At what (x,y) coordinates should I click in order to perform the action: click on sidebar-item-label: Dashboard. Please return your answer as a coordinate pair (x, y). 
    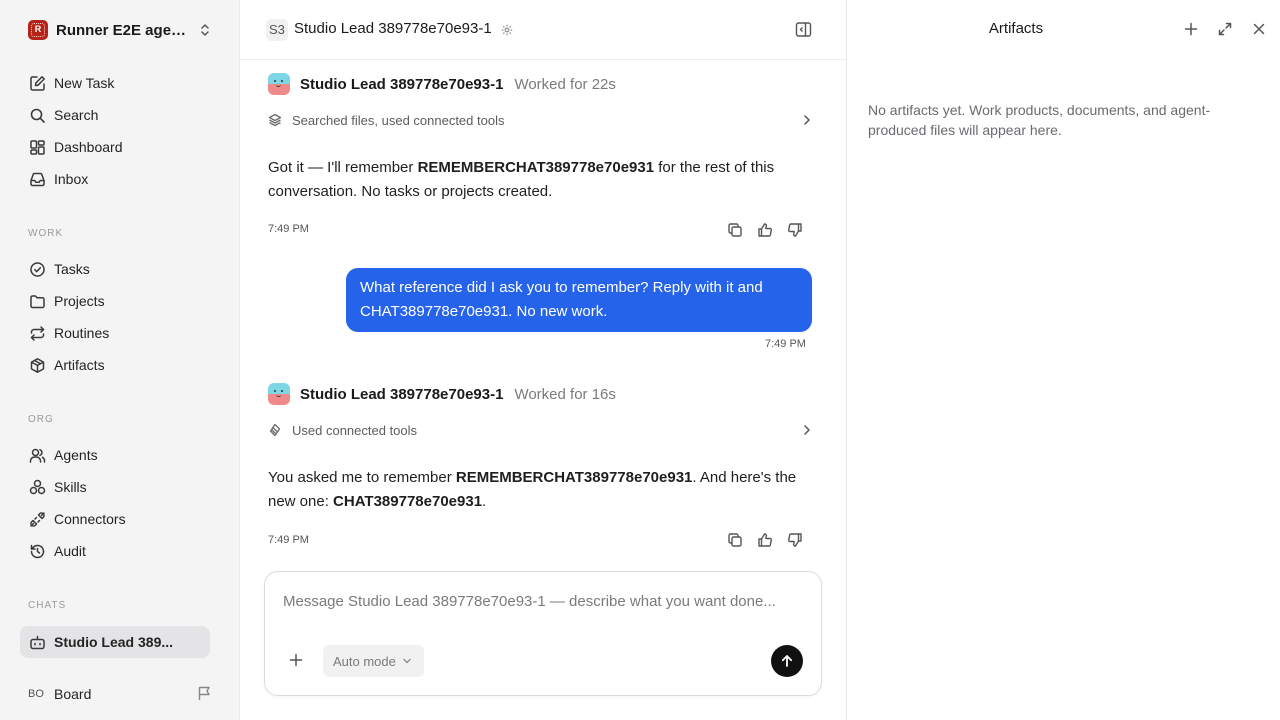
    Looking at the image, I should click on (88, 147).